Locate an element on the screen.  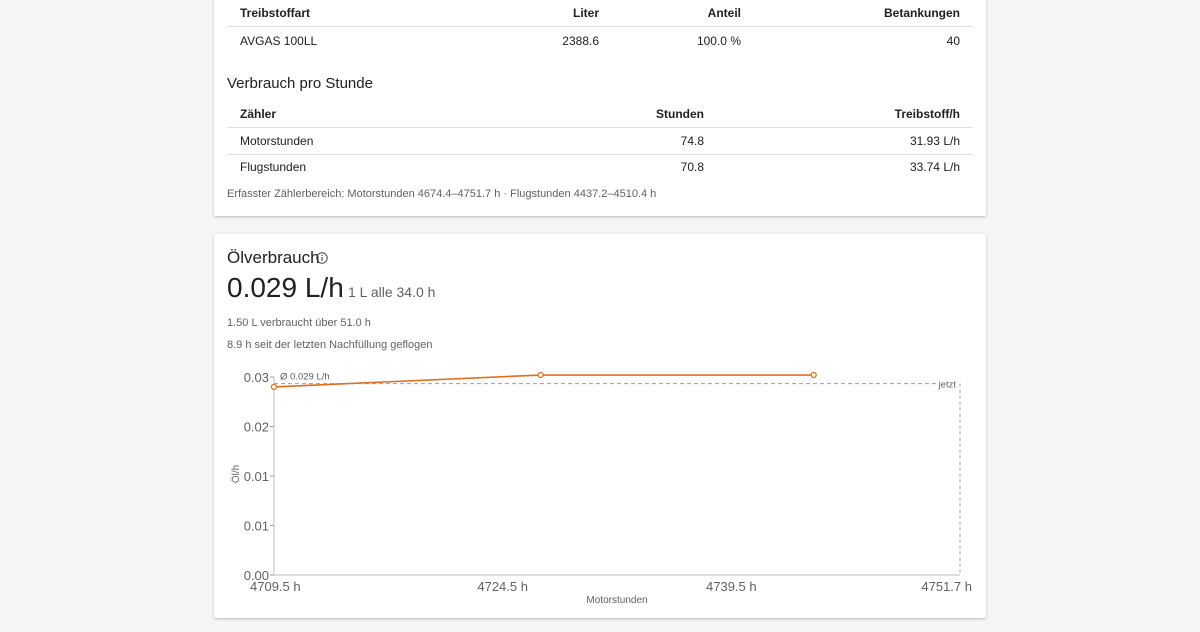
counter-cell: Motorstunden is located at coordinates (277, 141).